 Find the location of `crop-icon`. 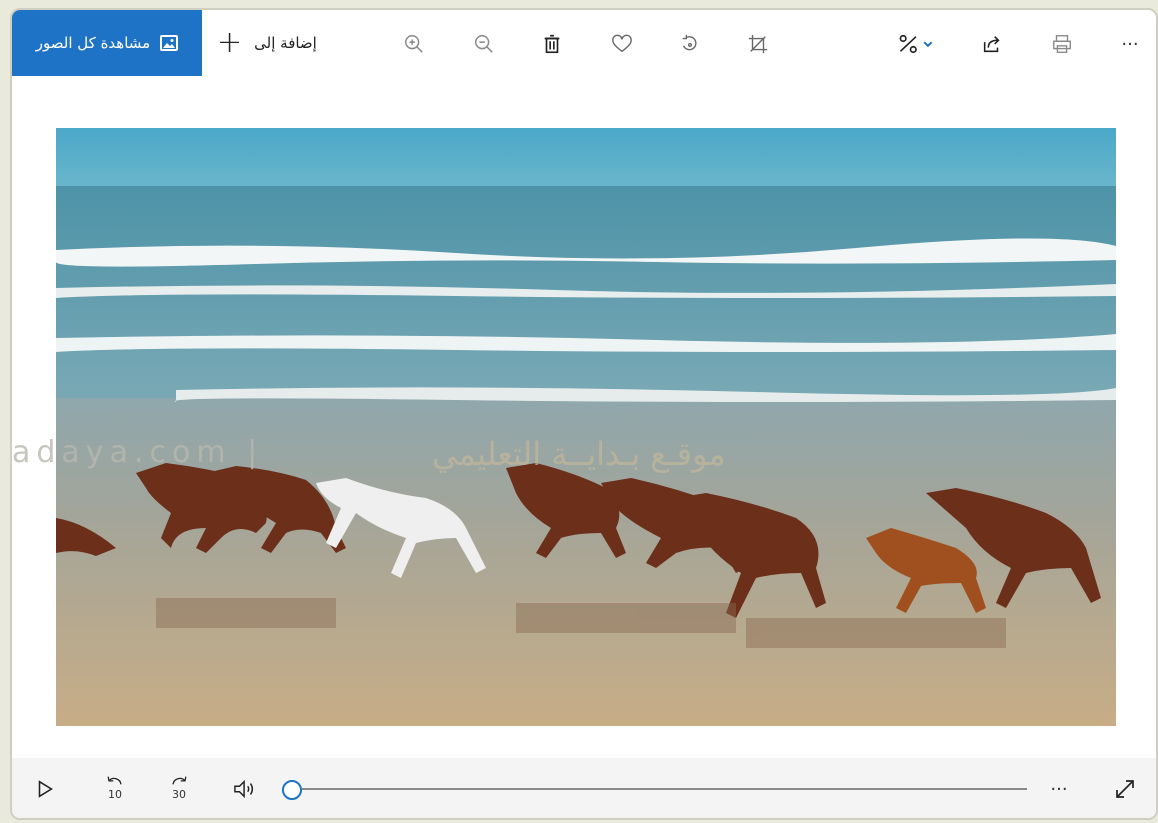

crop-icon is located at coordinates (758, 44).